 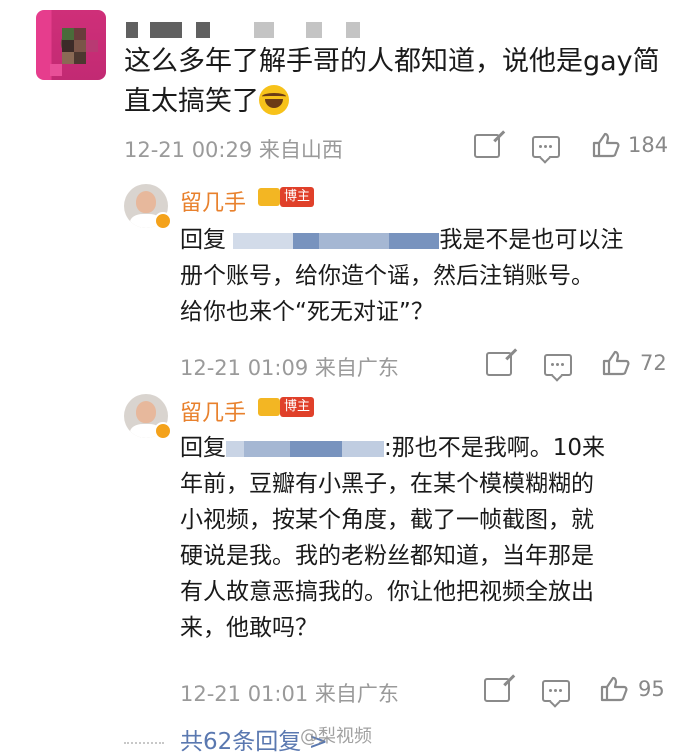 What do you see at coordinates (289, 694) in the screenshot?
I see `reply-meta: 12-21 01:01 来自广东` at bounding box center [289, 694].